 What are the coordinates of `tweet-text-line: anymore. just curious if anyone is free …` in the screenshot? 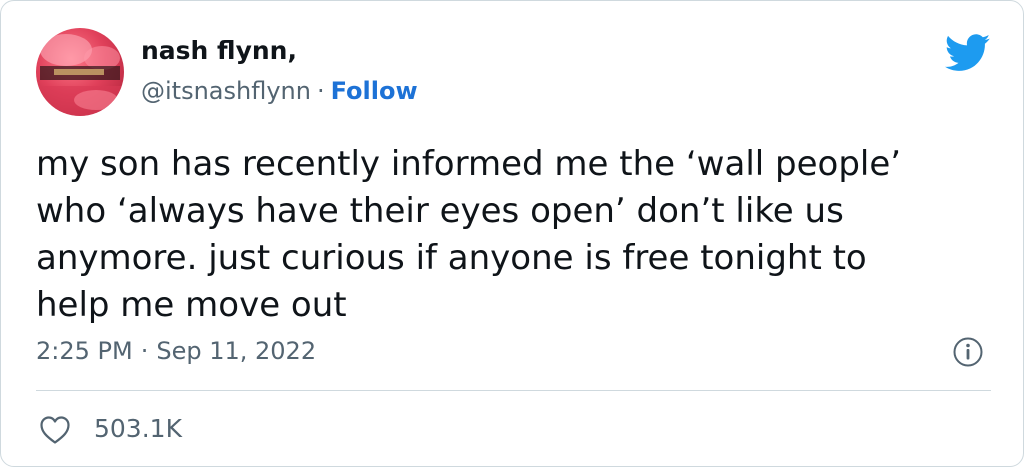 It's located at (451, 258).